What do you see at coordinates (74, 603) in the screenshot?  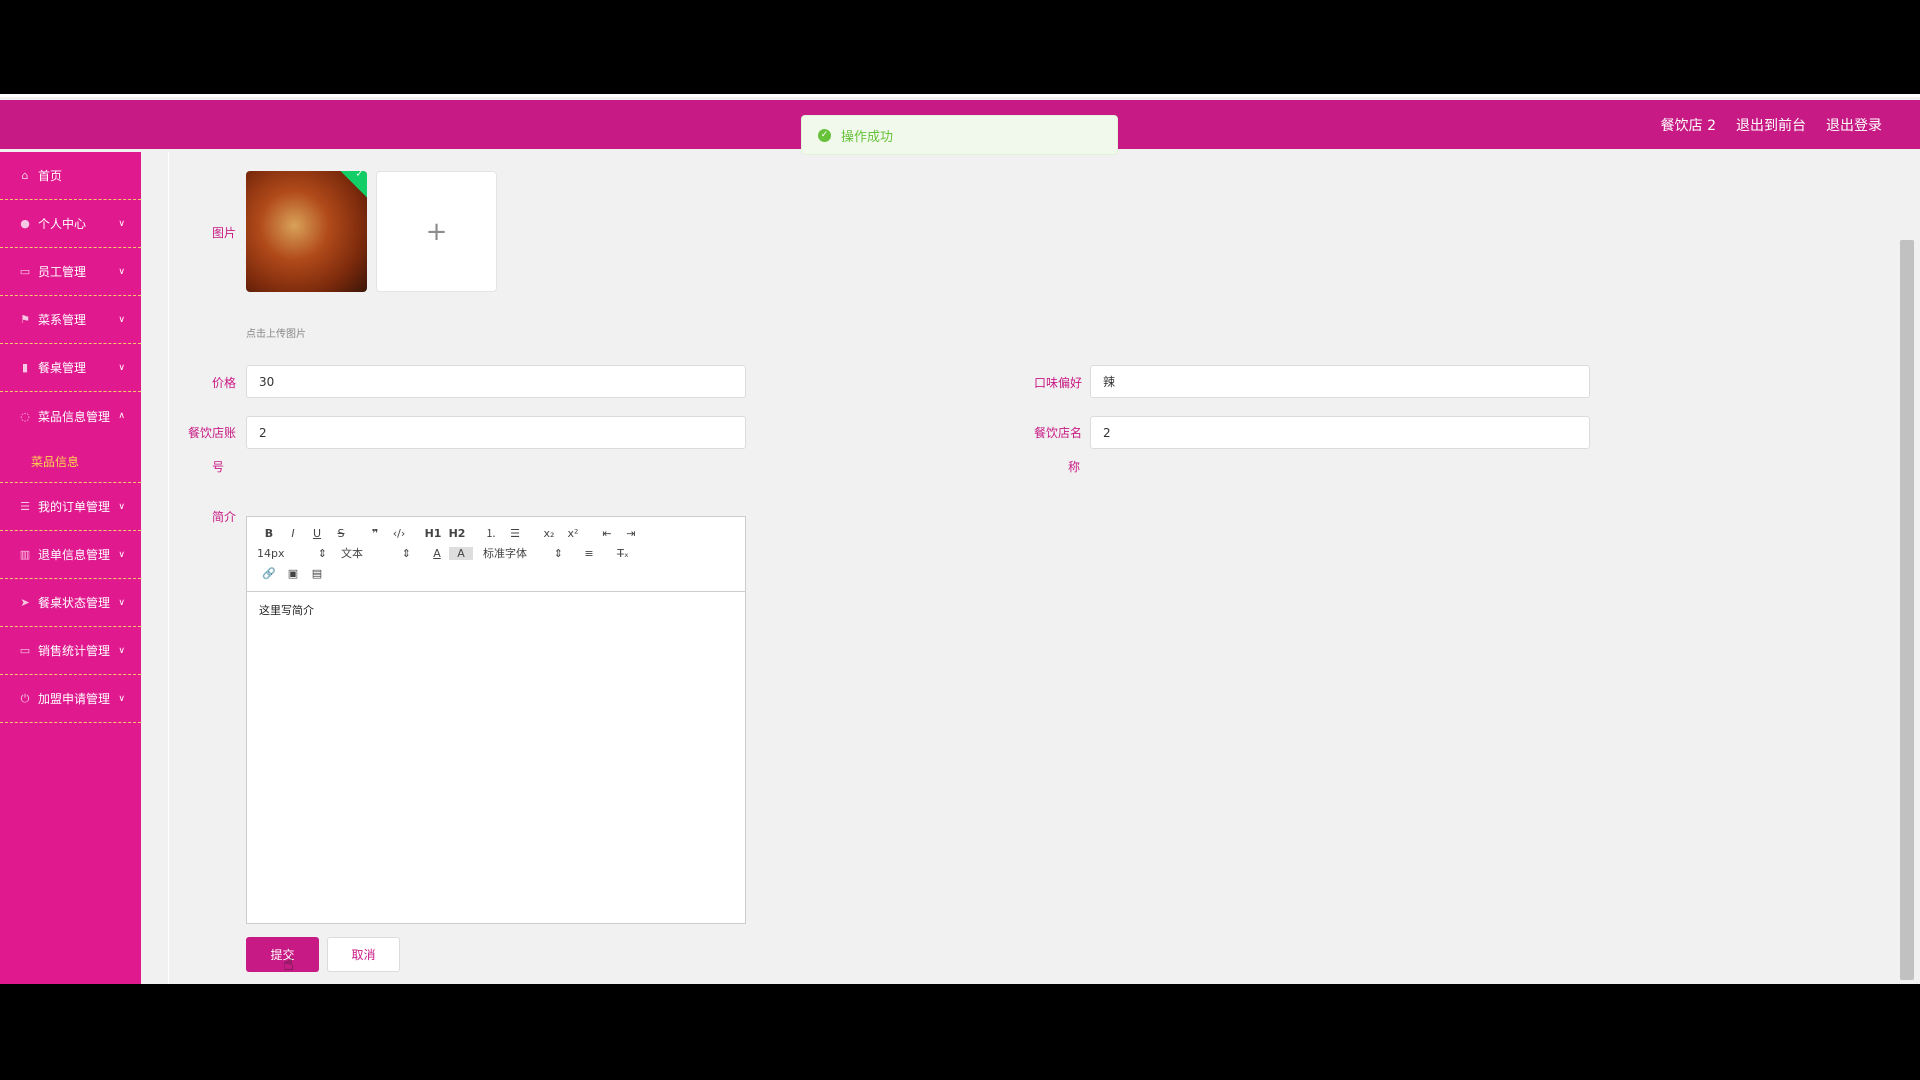 I see `sidebar-item-label: 餐桌状态管理` at bounding box center [74, 603].